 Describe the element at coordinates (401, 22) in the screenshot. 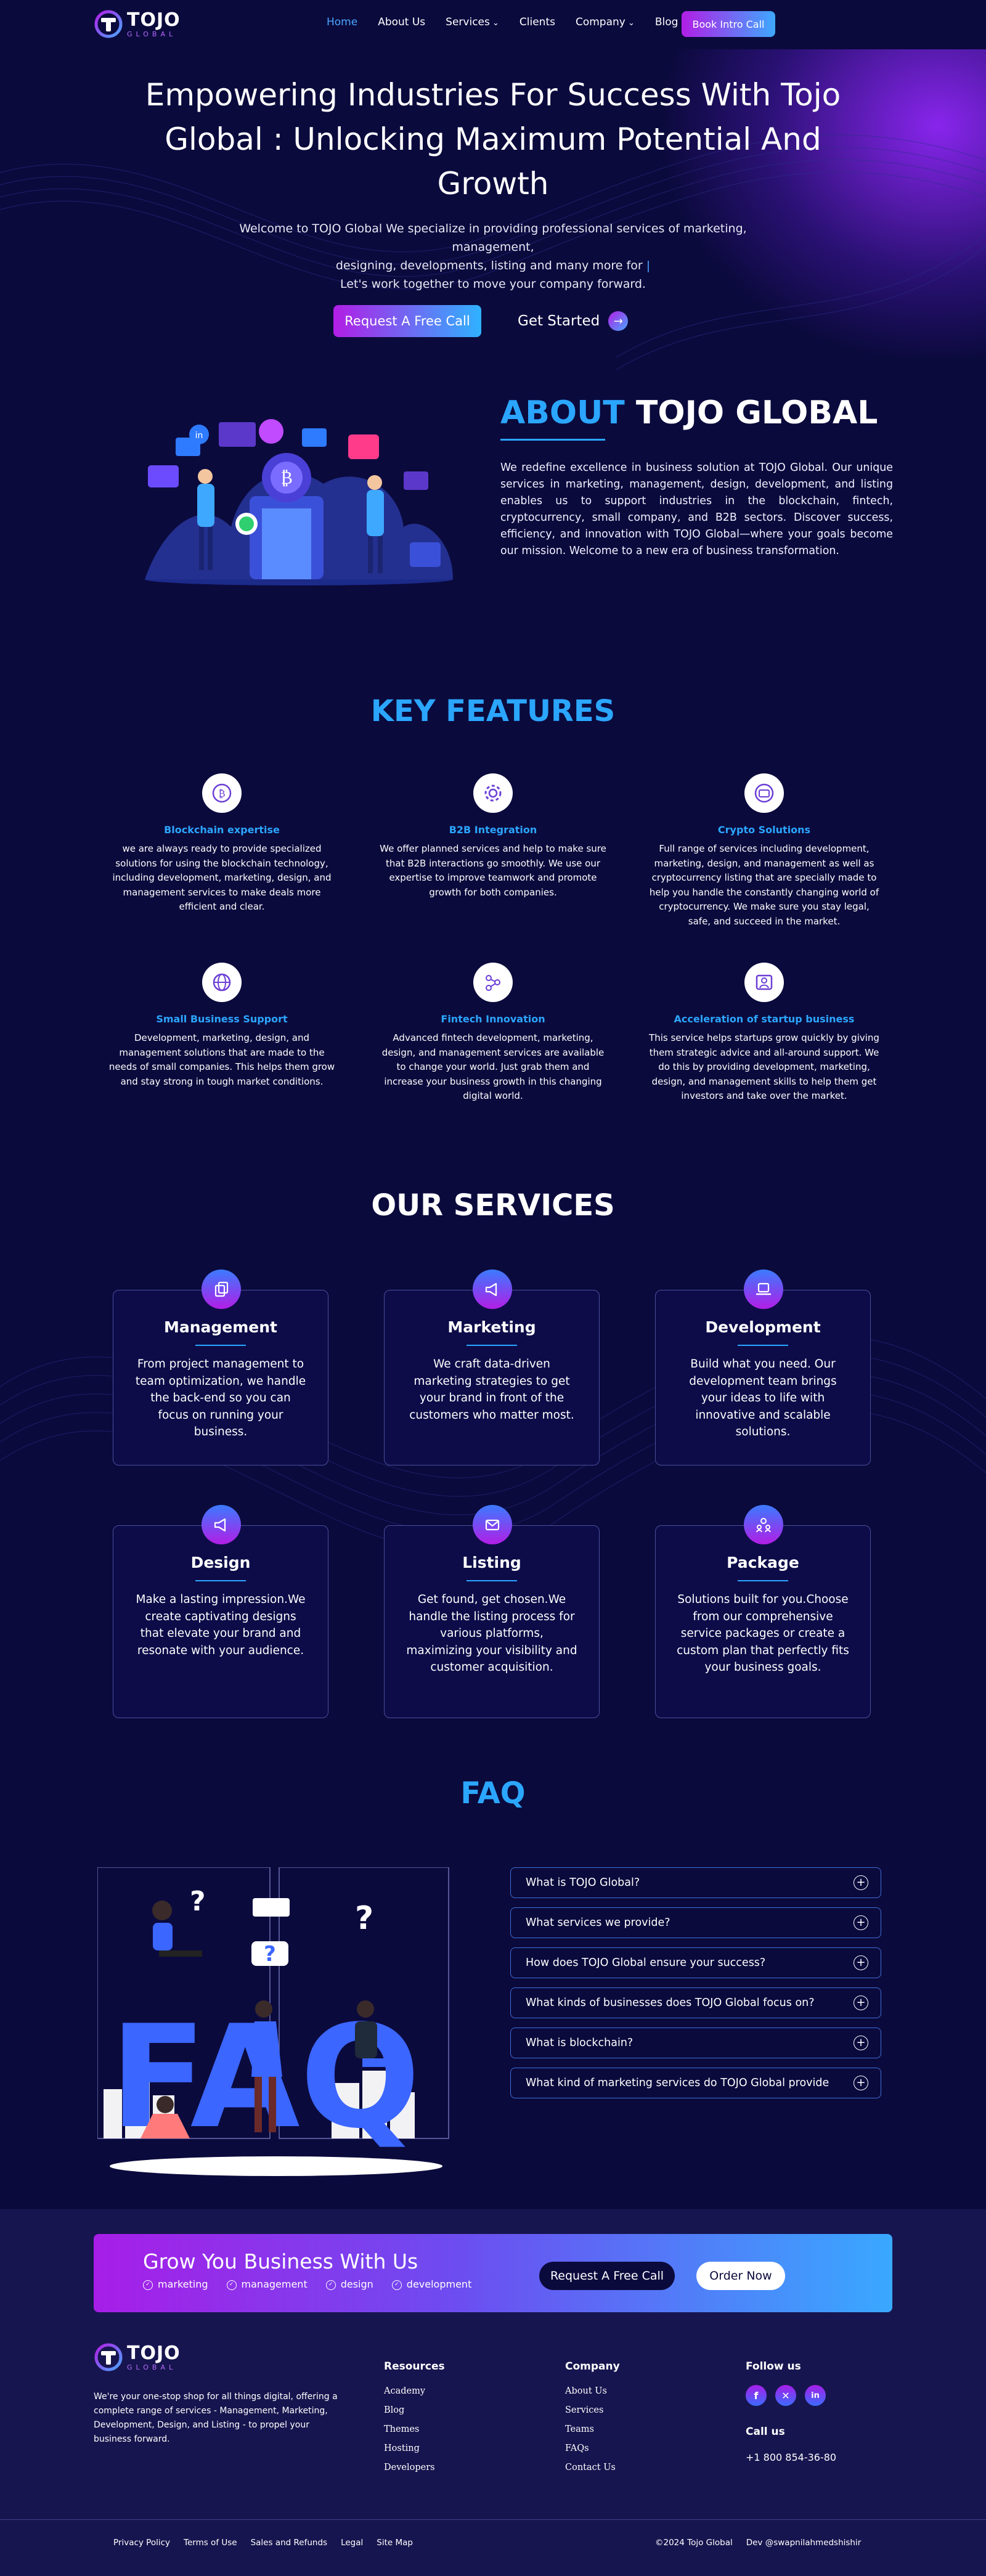

I see `nav-about: About Us` at that location.